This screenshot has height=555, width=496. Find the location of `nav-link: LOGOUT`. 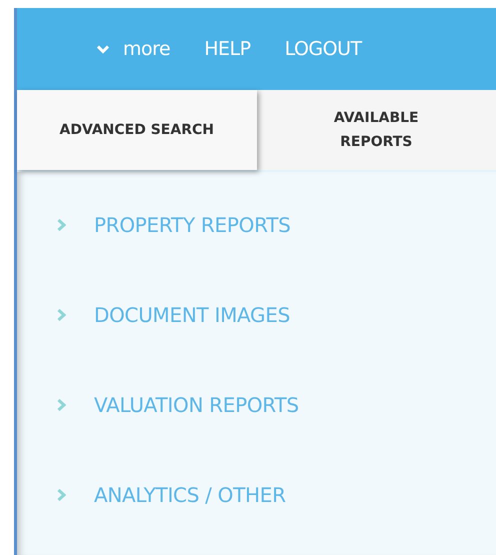

nav-link: LOGOUT is located at coordinates (323, 49).